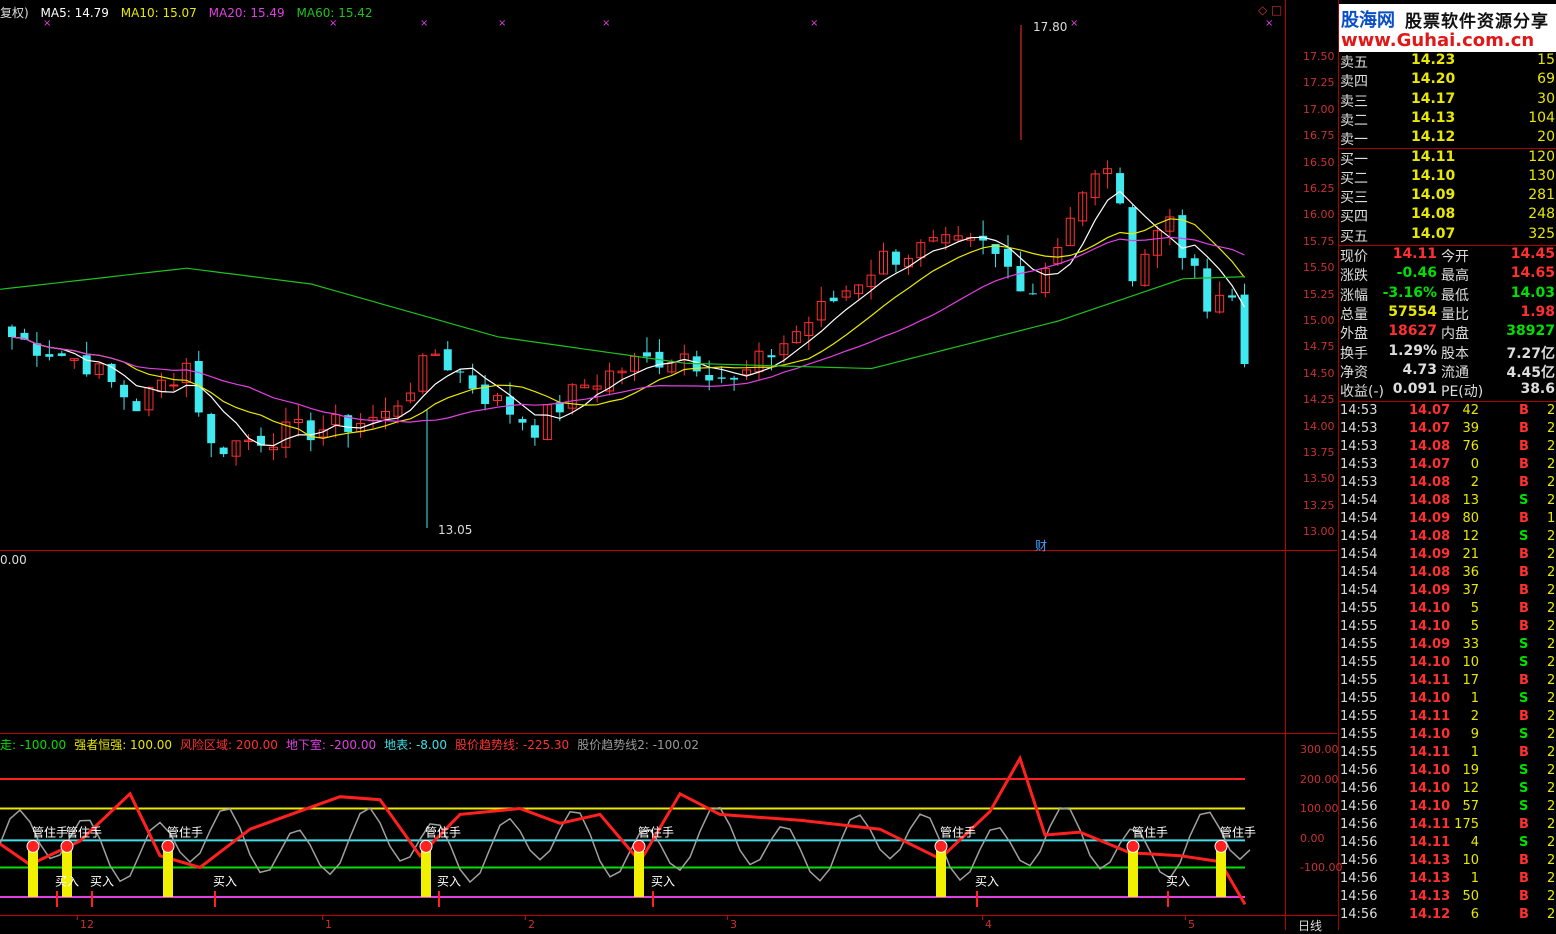 The width and height of the screenshot is (1556, 934). What do you see at coordinates (1447, 448) in the screenshot?
I see `tick-row: 14:53 14.08 76 B 2` at bounding box center [1447, 448].